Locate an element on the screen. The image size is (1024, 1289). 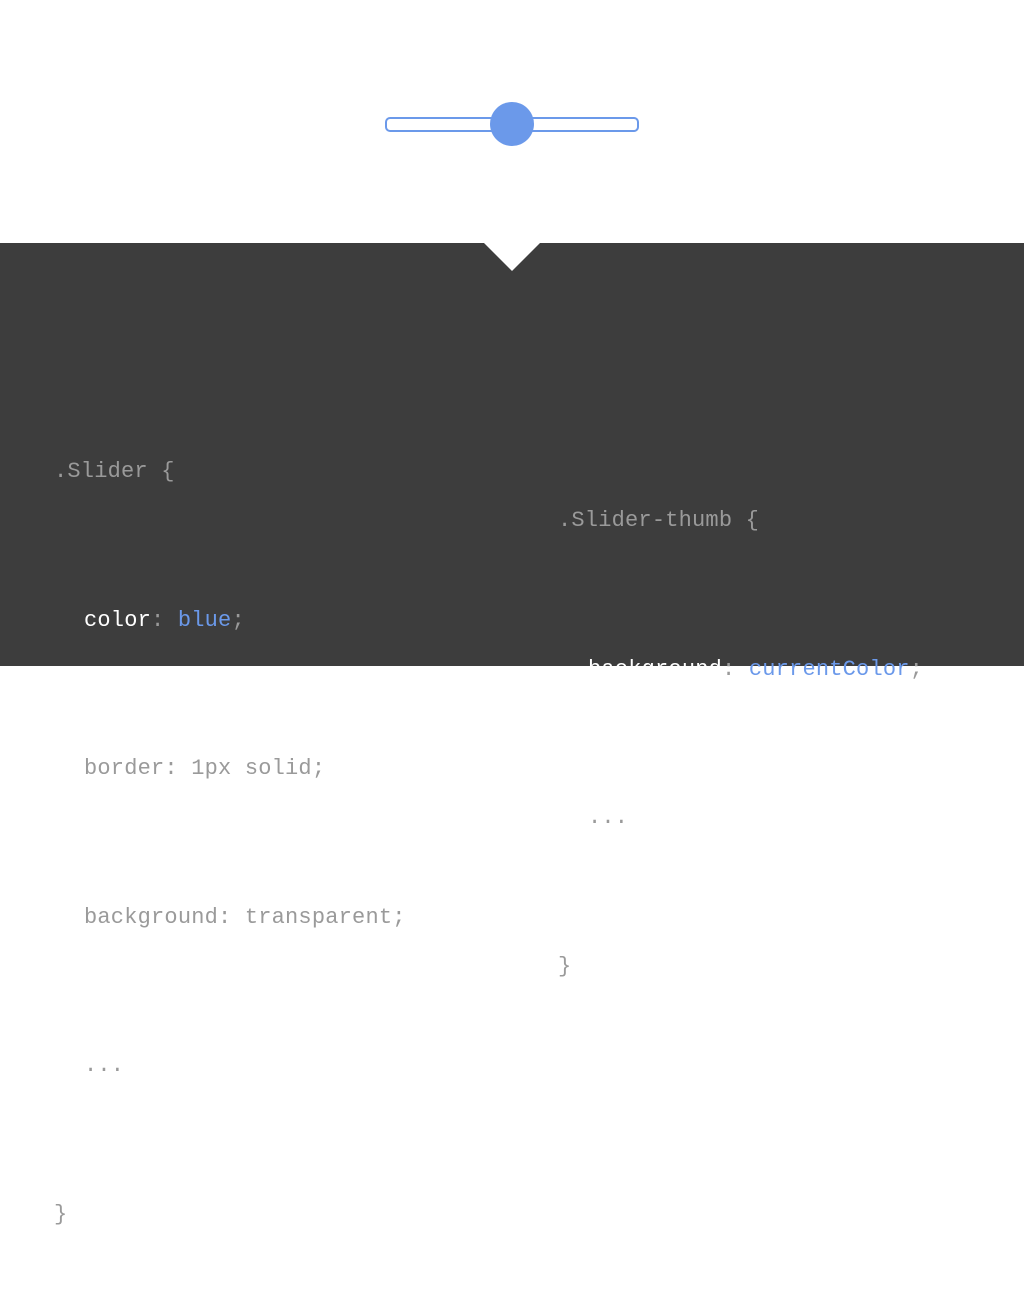
background-terminator: ; is located at coordinates (916, 669).